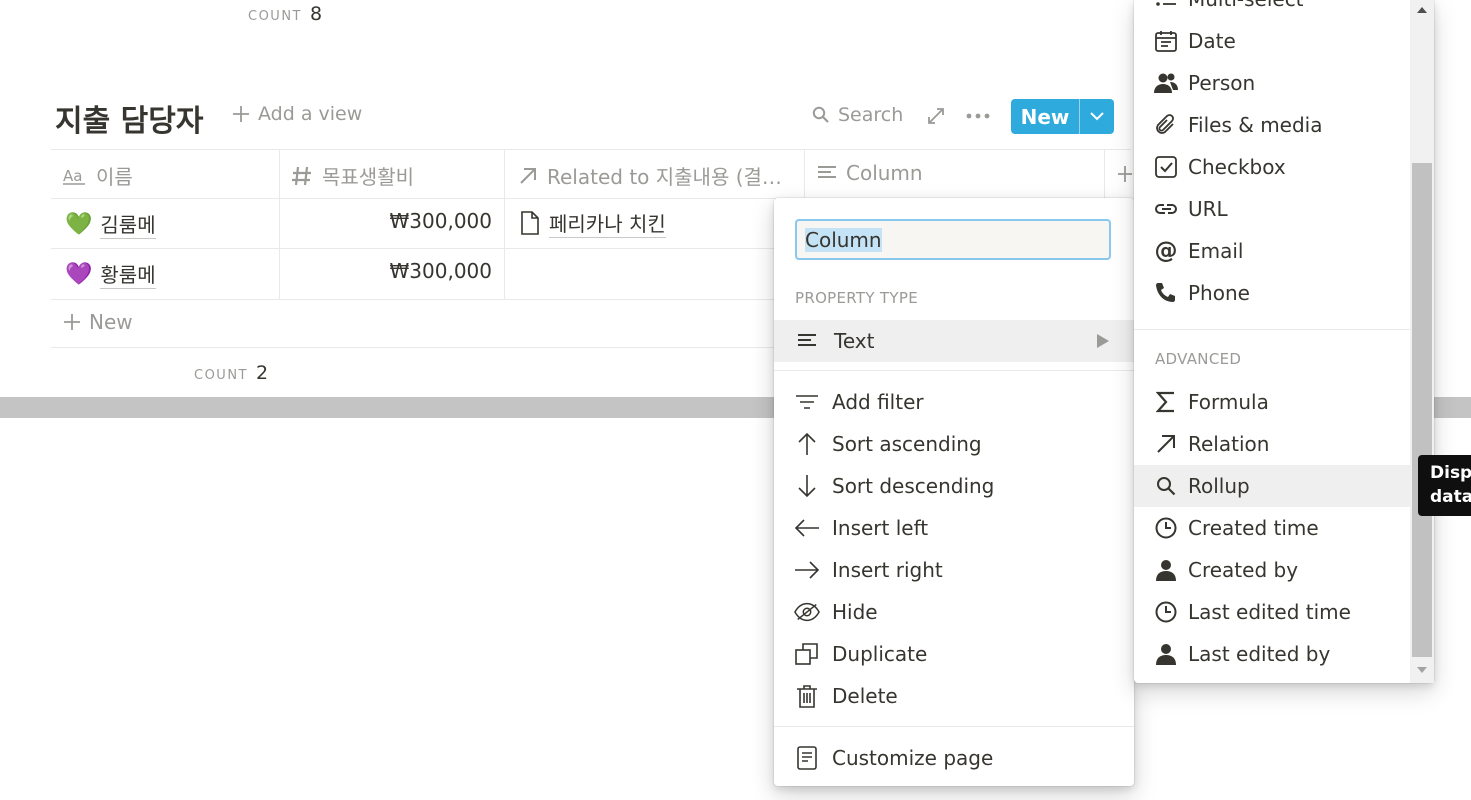  I want to click on type-option-formula: Formula, so click(1272, 402).